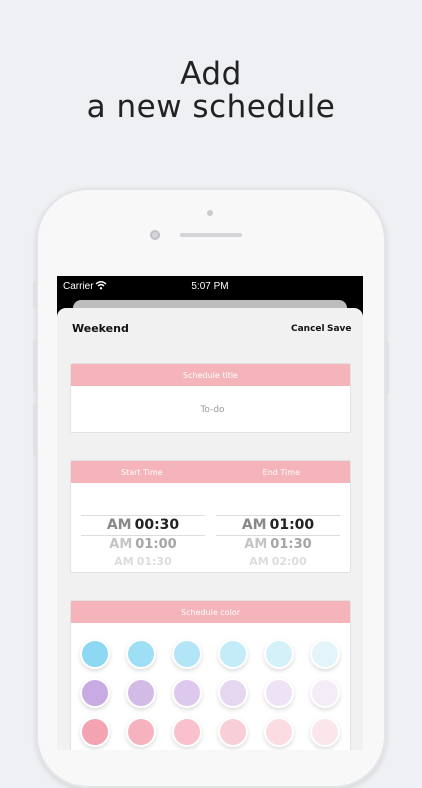  I want to click on status-bar: Carrier 5:07 PM, so click(210, 287).